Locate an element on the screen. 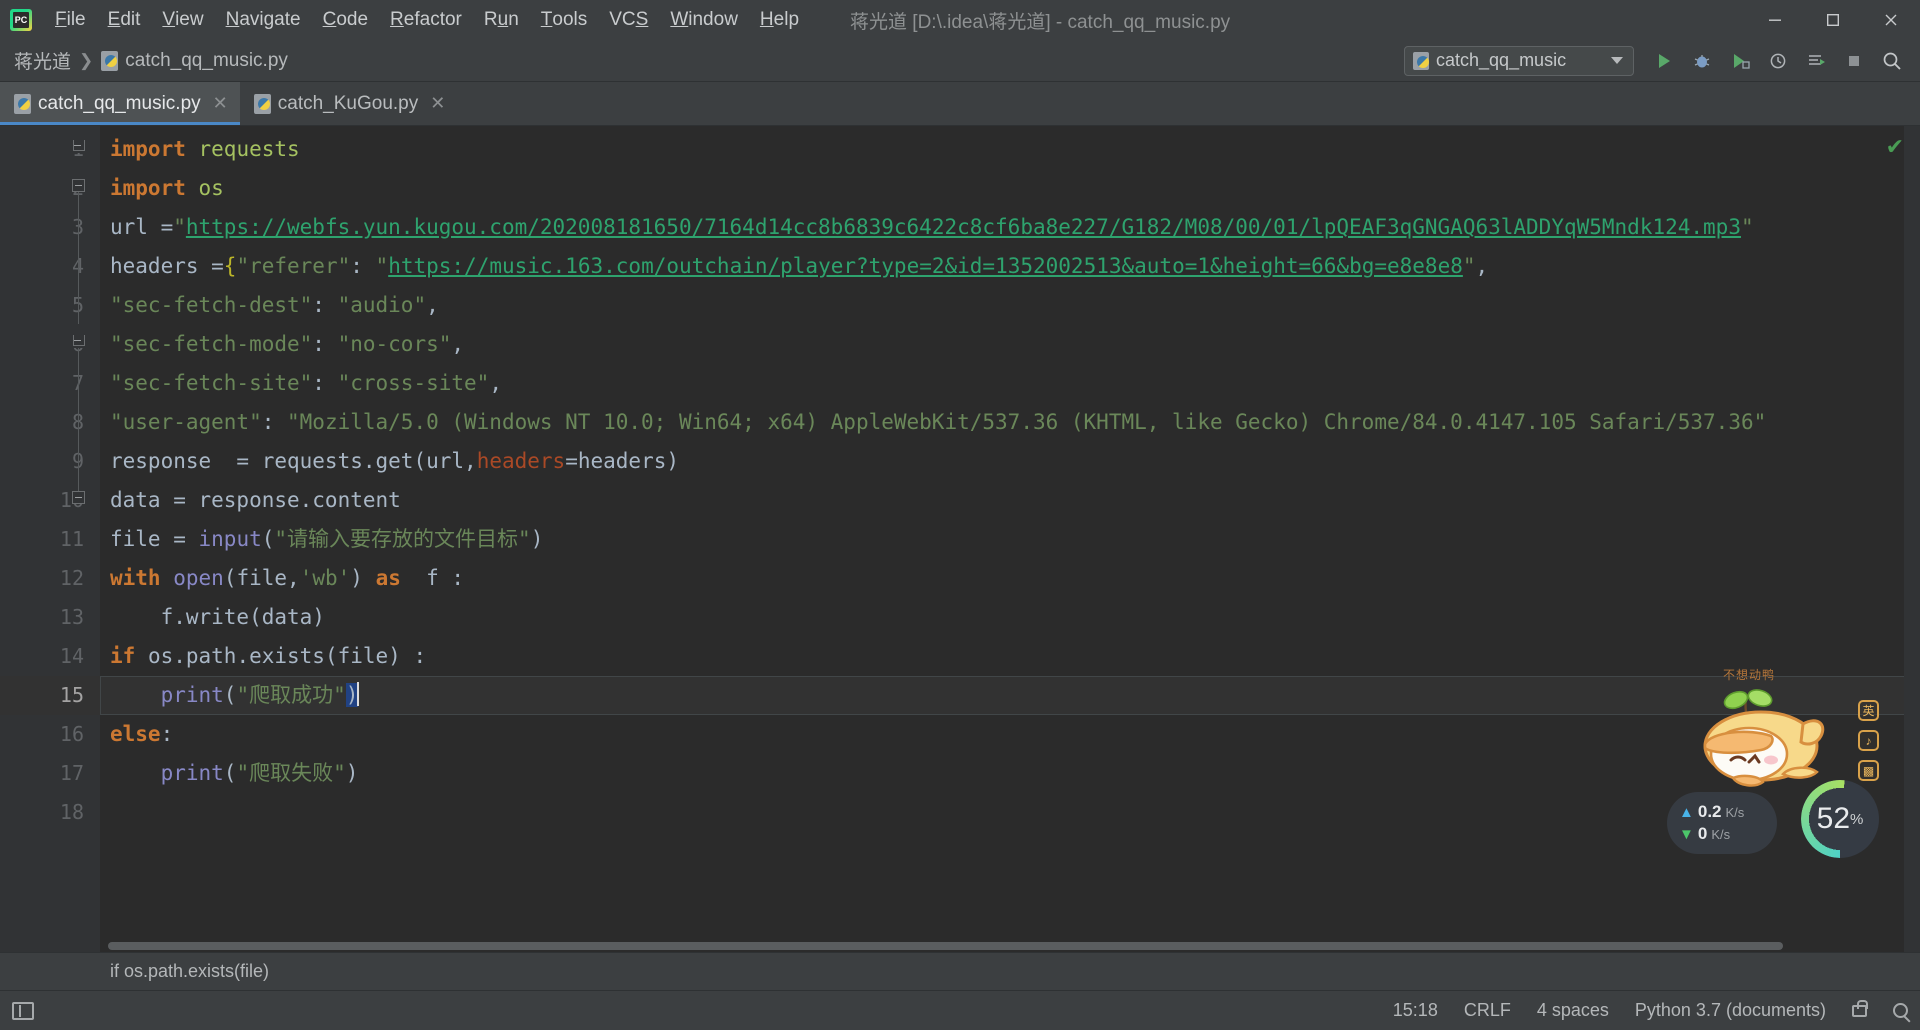 The width and height of the screenshot is (1920, 1030). magnifier-icon is located at coordinates (1900, 1010).